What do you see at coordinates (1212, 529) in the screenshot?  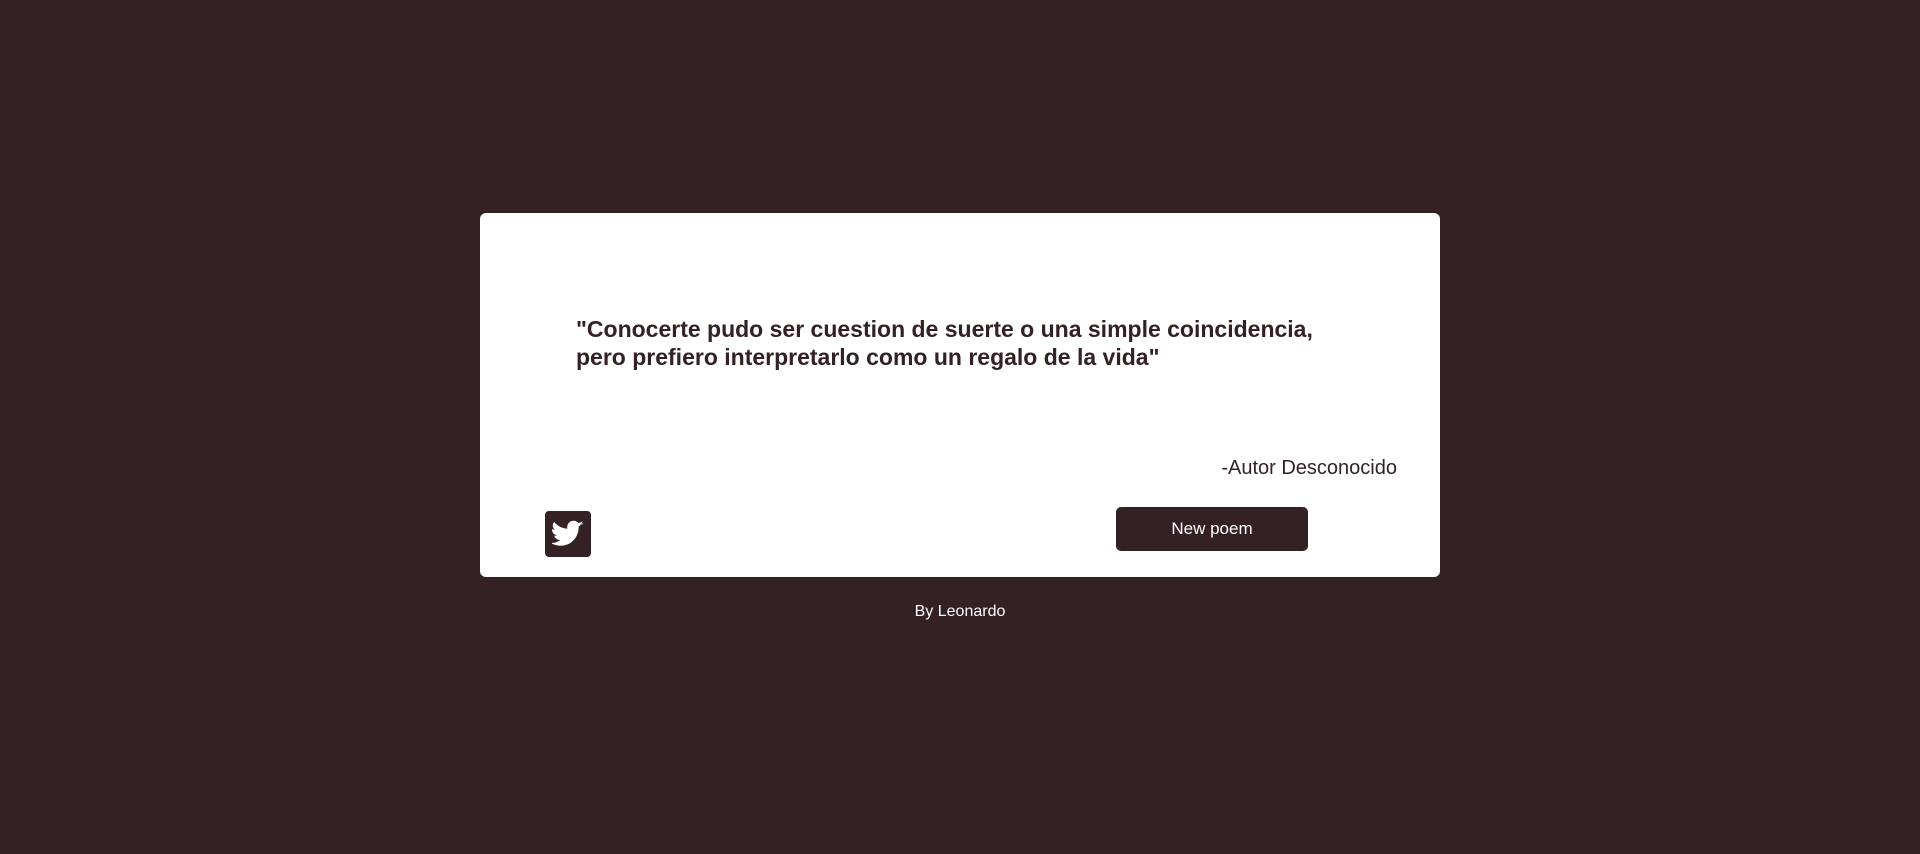 I see `new-poem-button: New poem` at bounding box center [1212, 529].